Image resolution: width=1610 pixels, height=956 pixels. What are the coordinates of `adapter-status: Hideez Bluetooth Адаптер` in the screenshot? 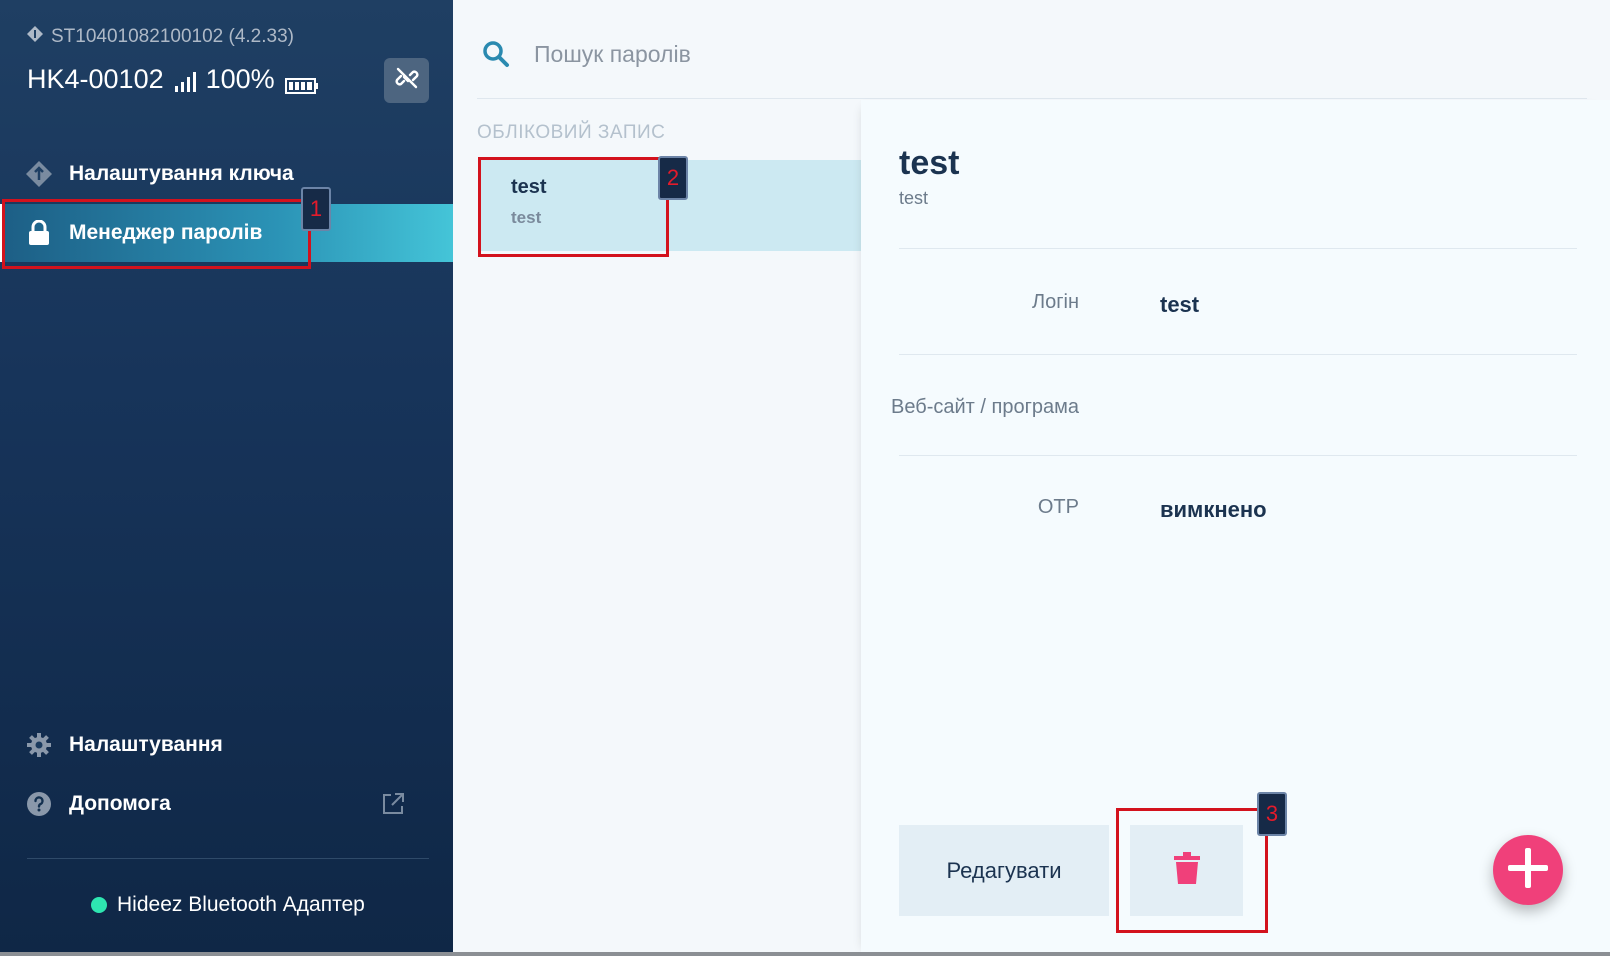 It's located at (228, 905).